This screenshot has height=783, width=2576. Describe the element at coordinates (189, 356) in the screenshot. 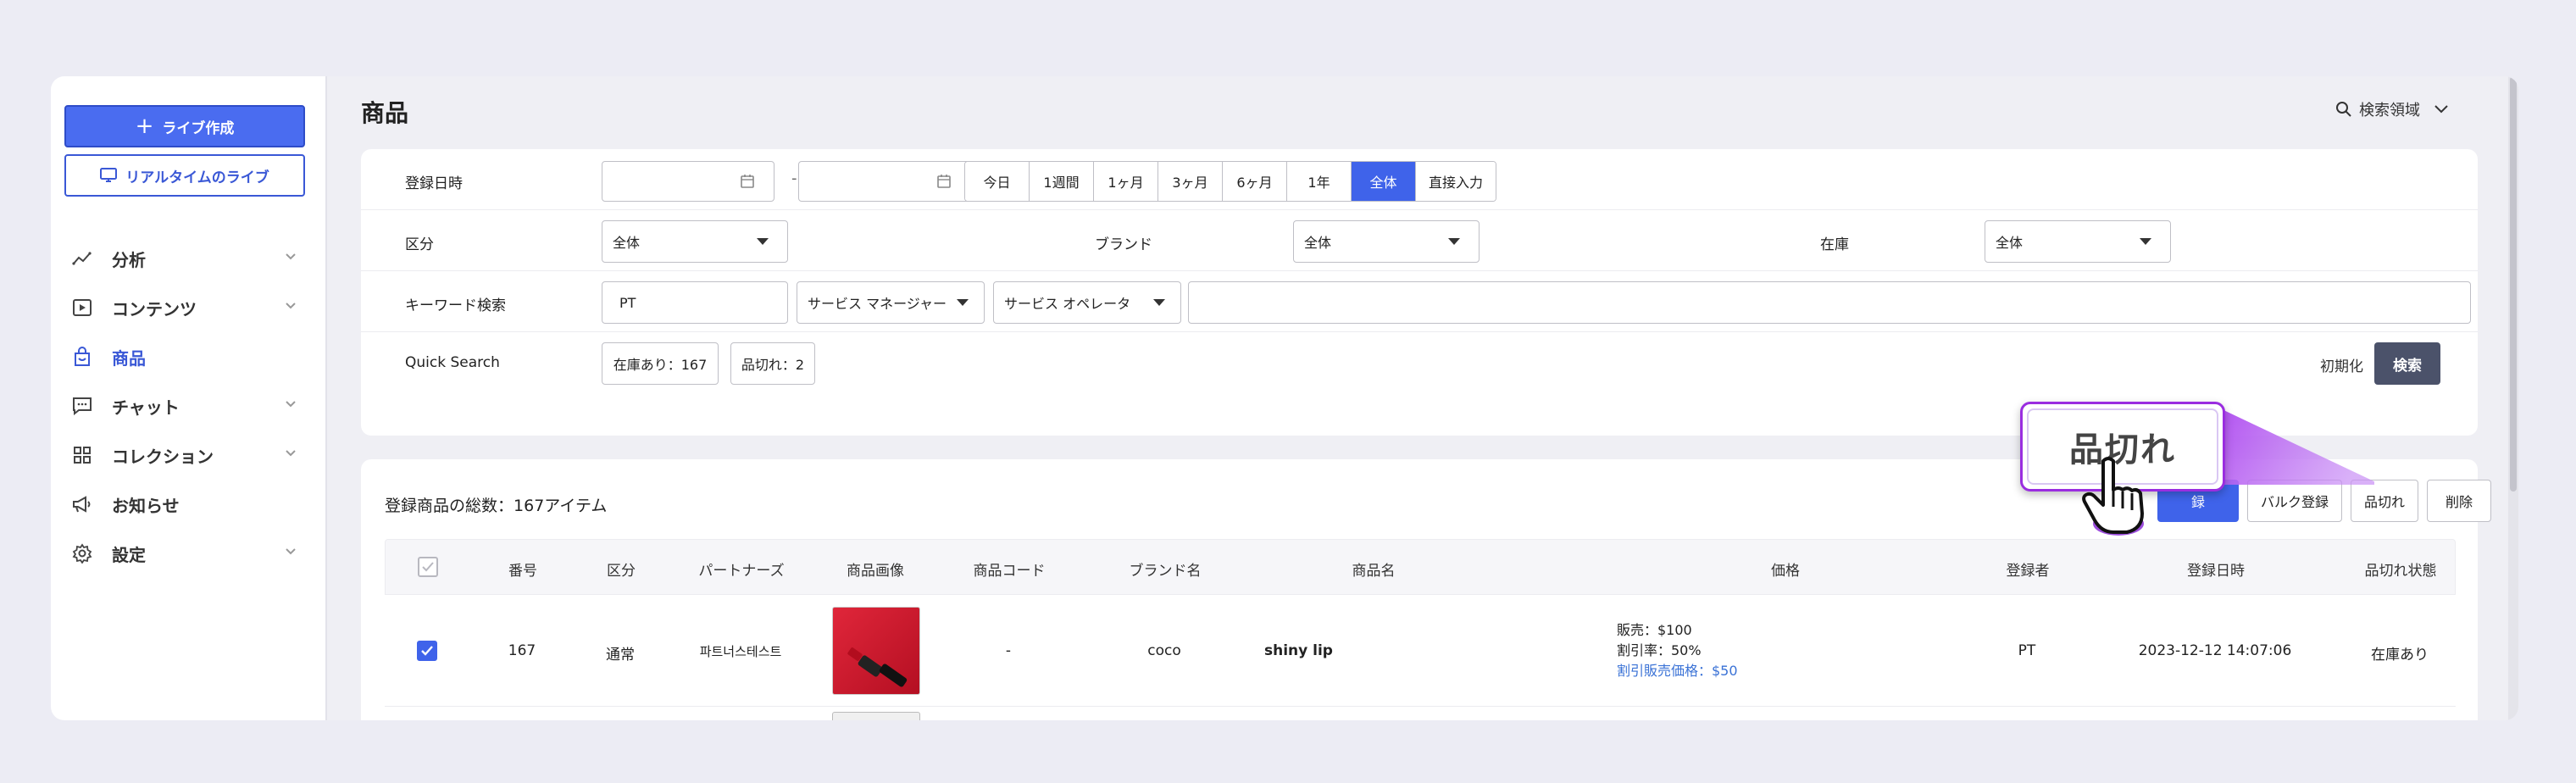

I see `sidebar-item-products: 商品` at that location.